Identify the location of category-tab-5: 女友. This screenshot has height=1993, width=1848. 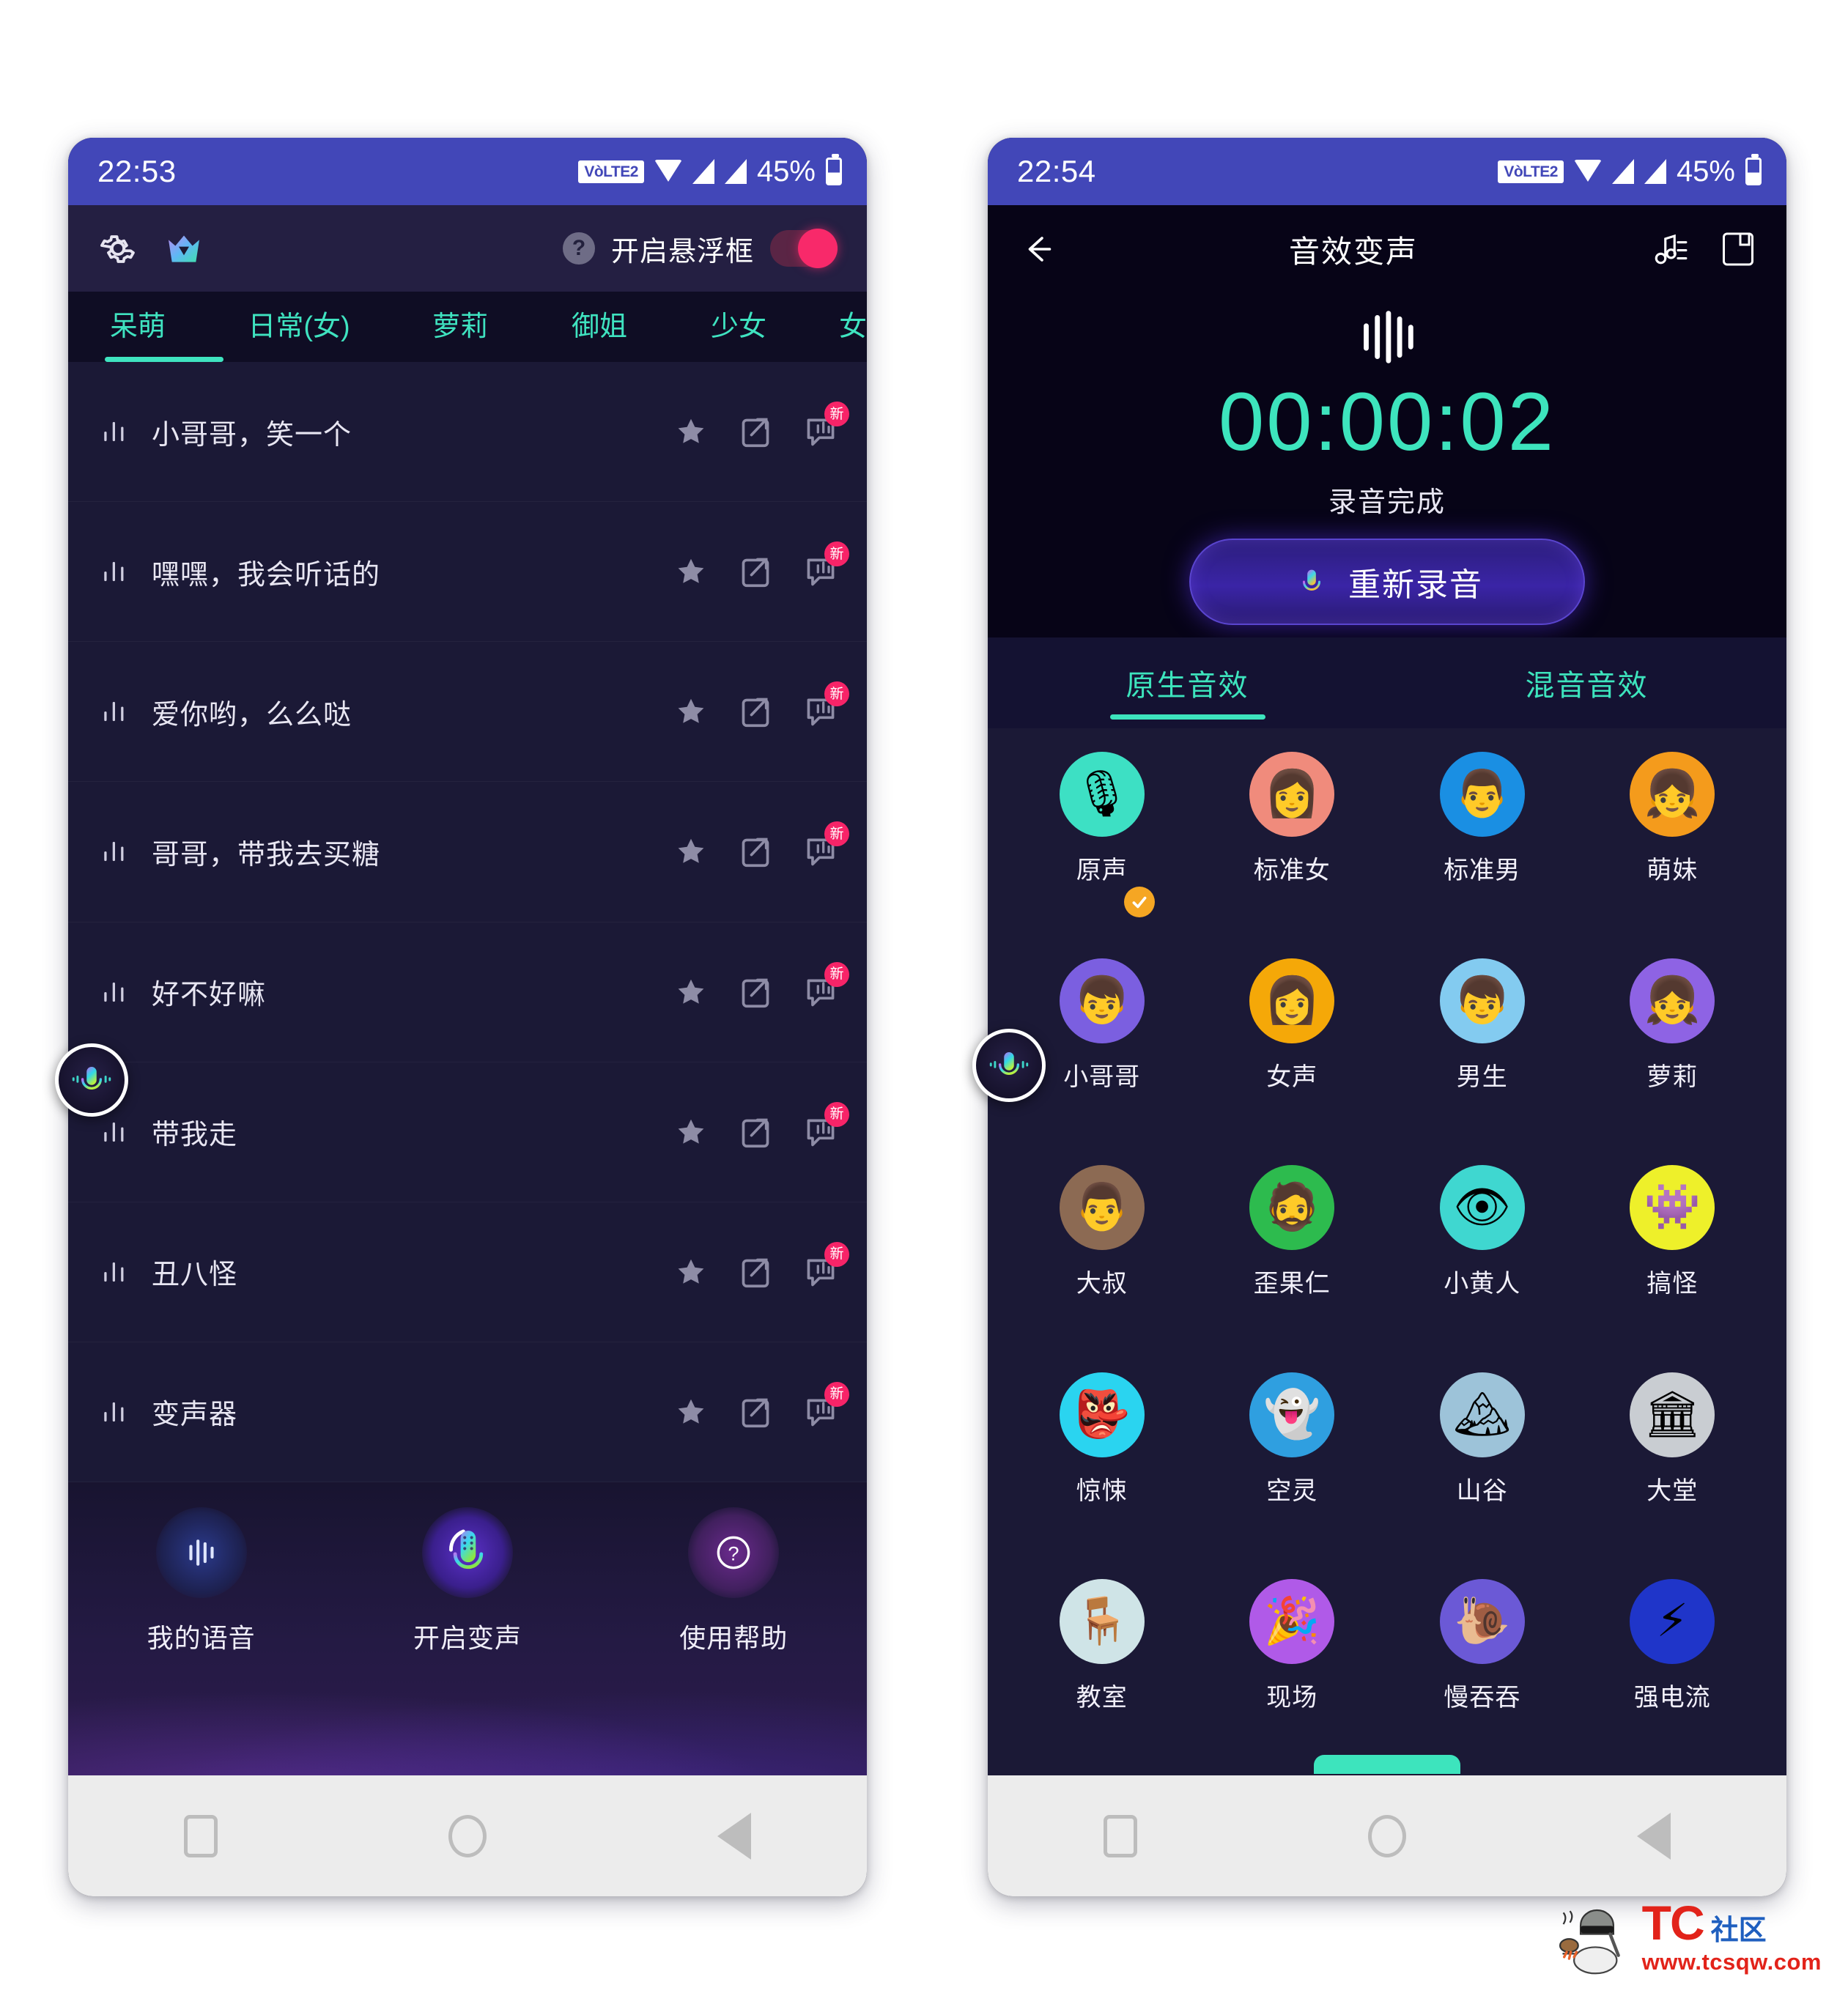
(837, 323).